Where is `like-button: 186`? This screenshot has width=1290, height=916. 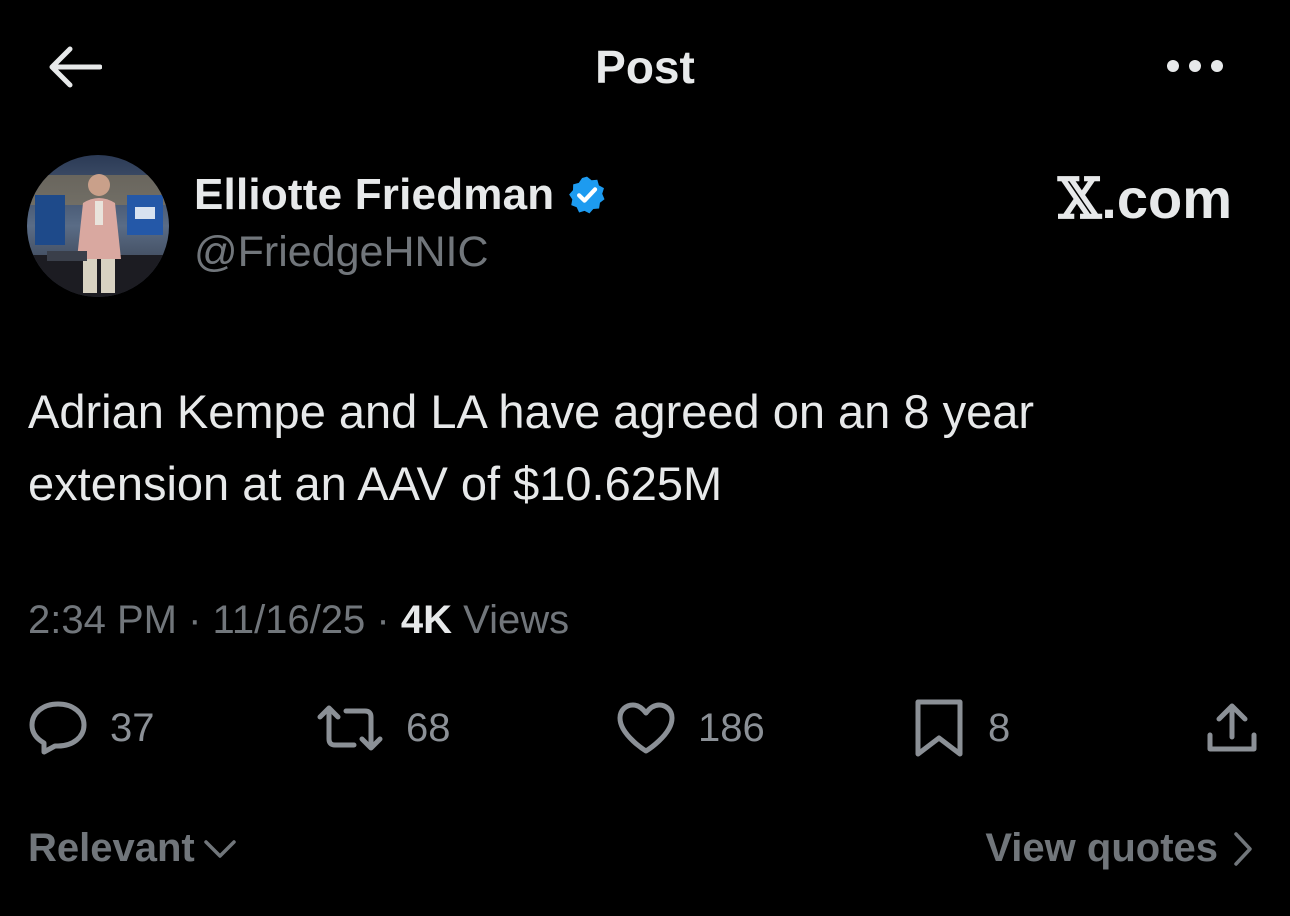
like-button: 186 is located at coordinates (690, 728).